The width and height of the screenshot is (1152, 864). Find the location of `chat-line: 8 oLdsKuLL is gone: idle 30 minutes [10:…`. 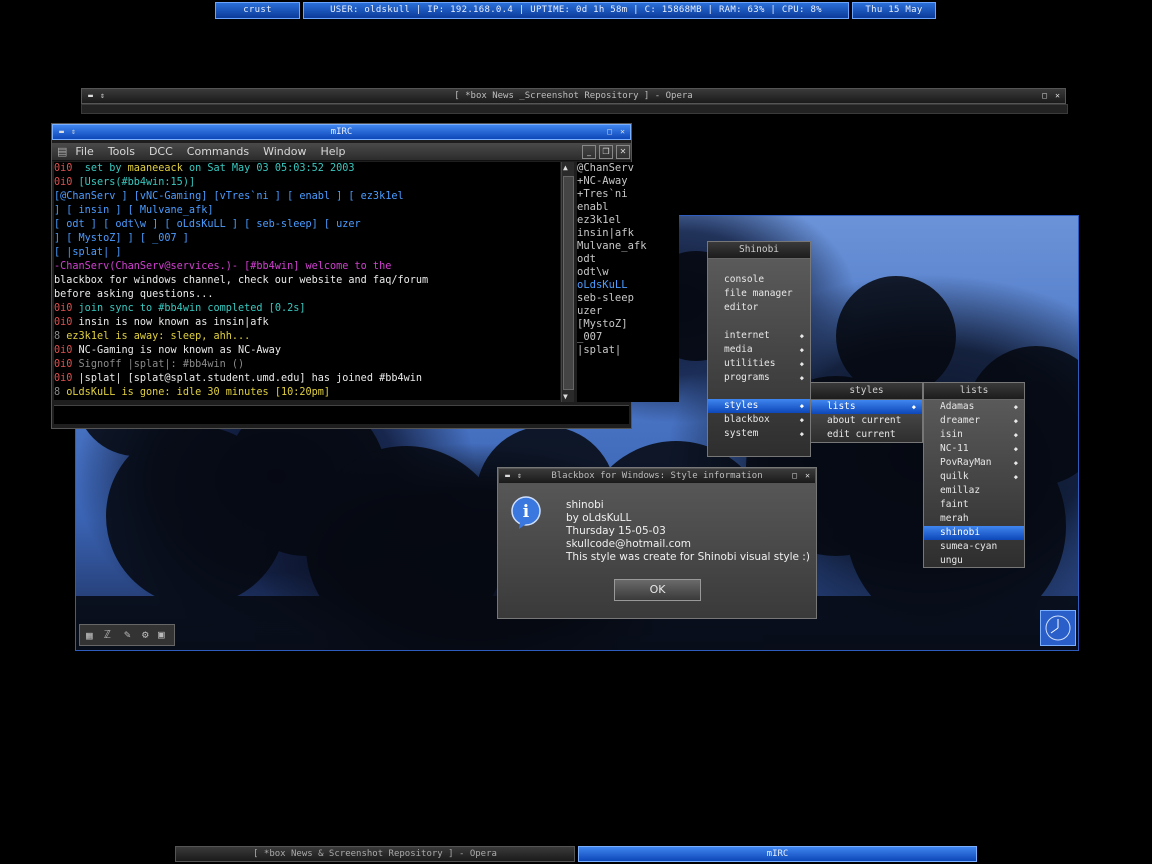

chat-line: 8 oLdsKuLL is gone: idle 30 minutes [10:… is located at coordinates (192, 392).